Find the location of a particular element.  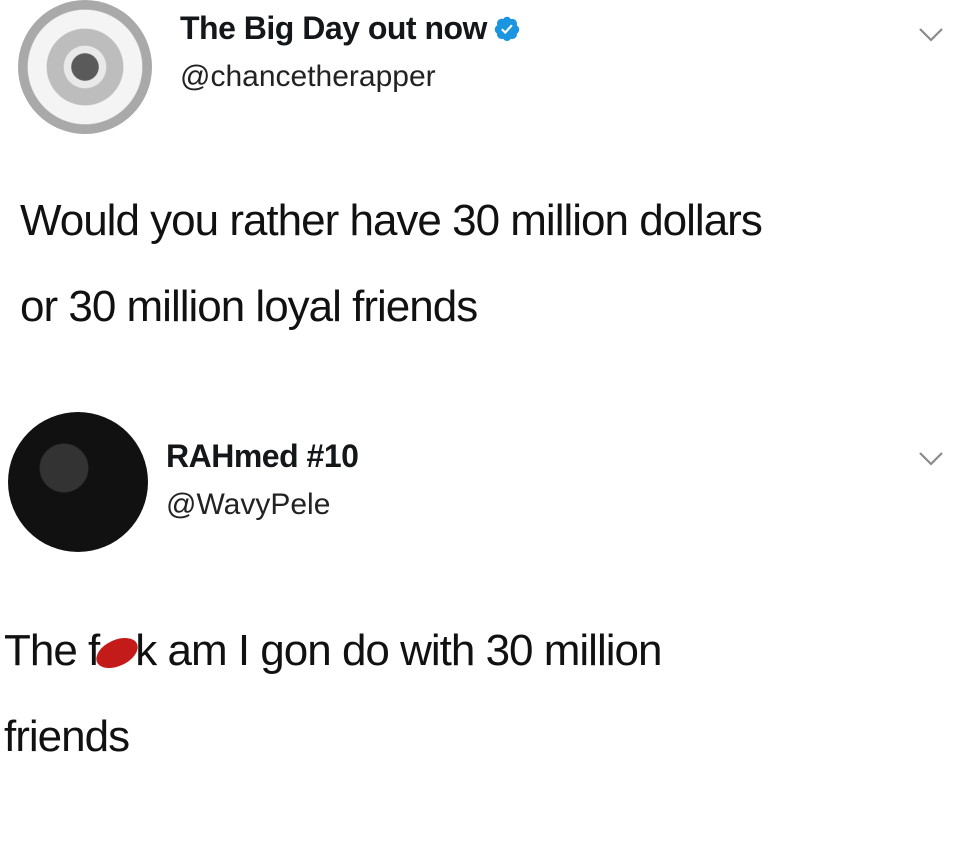

tweet-text-before-censor: The f is located at coordinates (52, 650).